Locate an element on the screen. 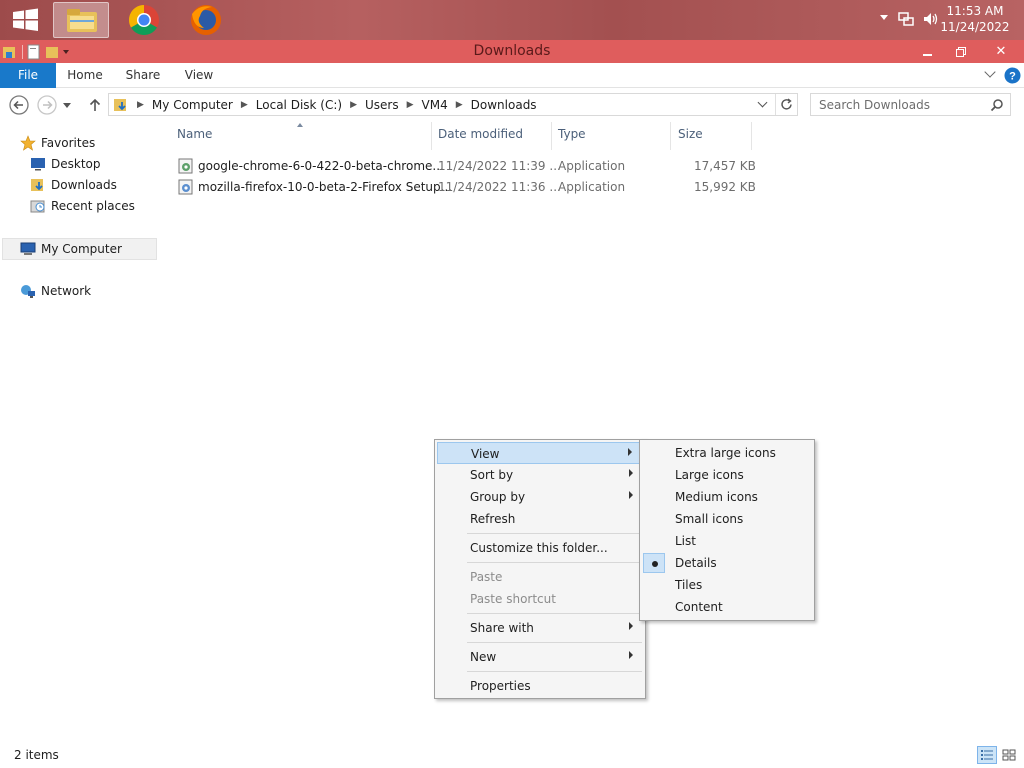 The width and height of the screenshot is (1024, 768). nav-my-computer: My Computer is located at coordinates (71, 249).